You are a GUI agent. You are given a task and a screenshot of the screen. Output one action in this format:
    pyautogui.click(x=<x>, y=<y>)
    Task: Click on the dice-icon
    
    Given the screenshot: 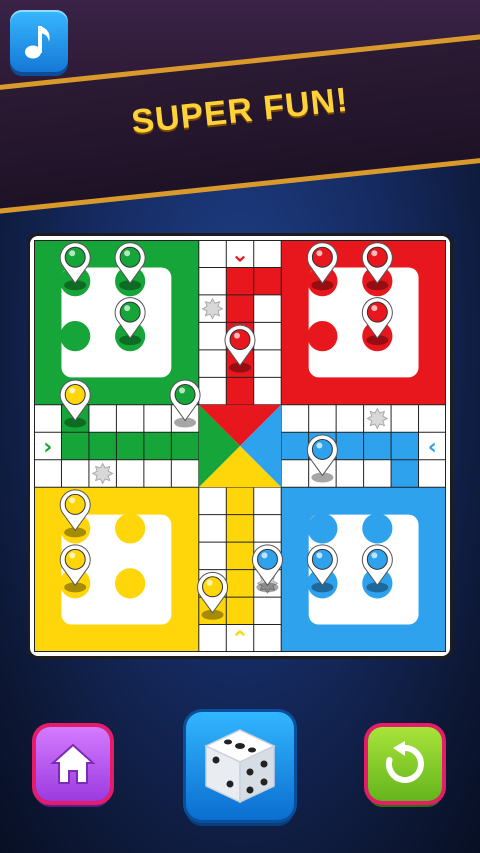 What is the action you would take?
    pyautogui.click(x=240, y=766)
    